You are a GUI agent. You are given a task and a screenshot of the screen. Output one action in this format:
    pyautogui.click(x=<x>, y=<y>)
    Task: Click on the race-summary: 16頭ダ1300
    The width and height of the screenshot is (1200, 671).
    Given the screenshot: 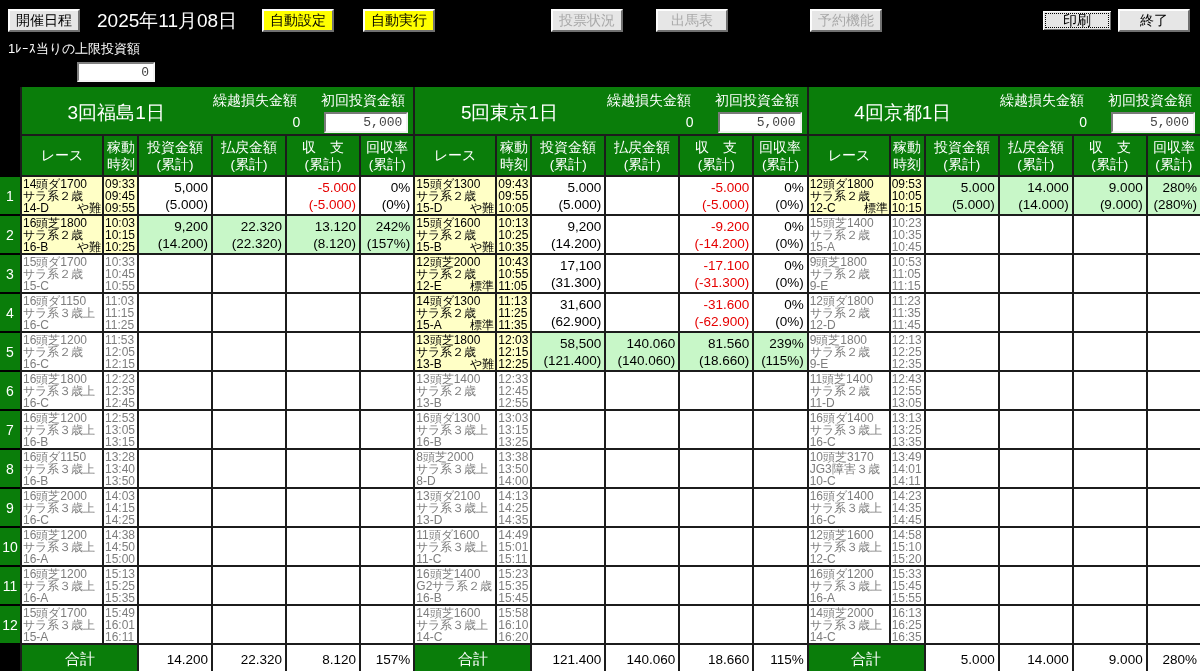 What is the action you would take?
    pyautogui.click(x=448, y=417)
    